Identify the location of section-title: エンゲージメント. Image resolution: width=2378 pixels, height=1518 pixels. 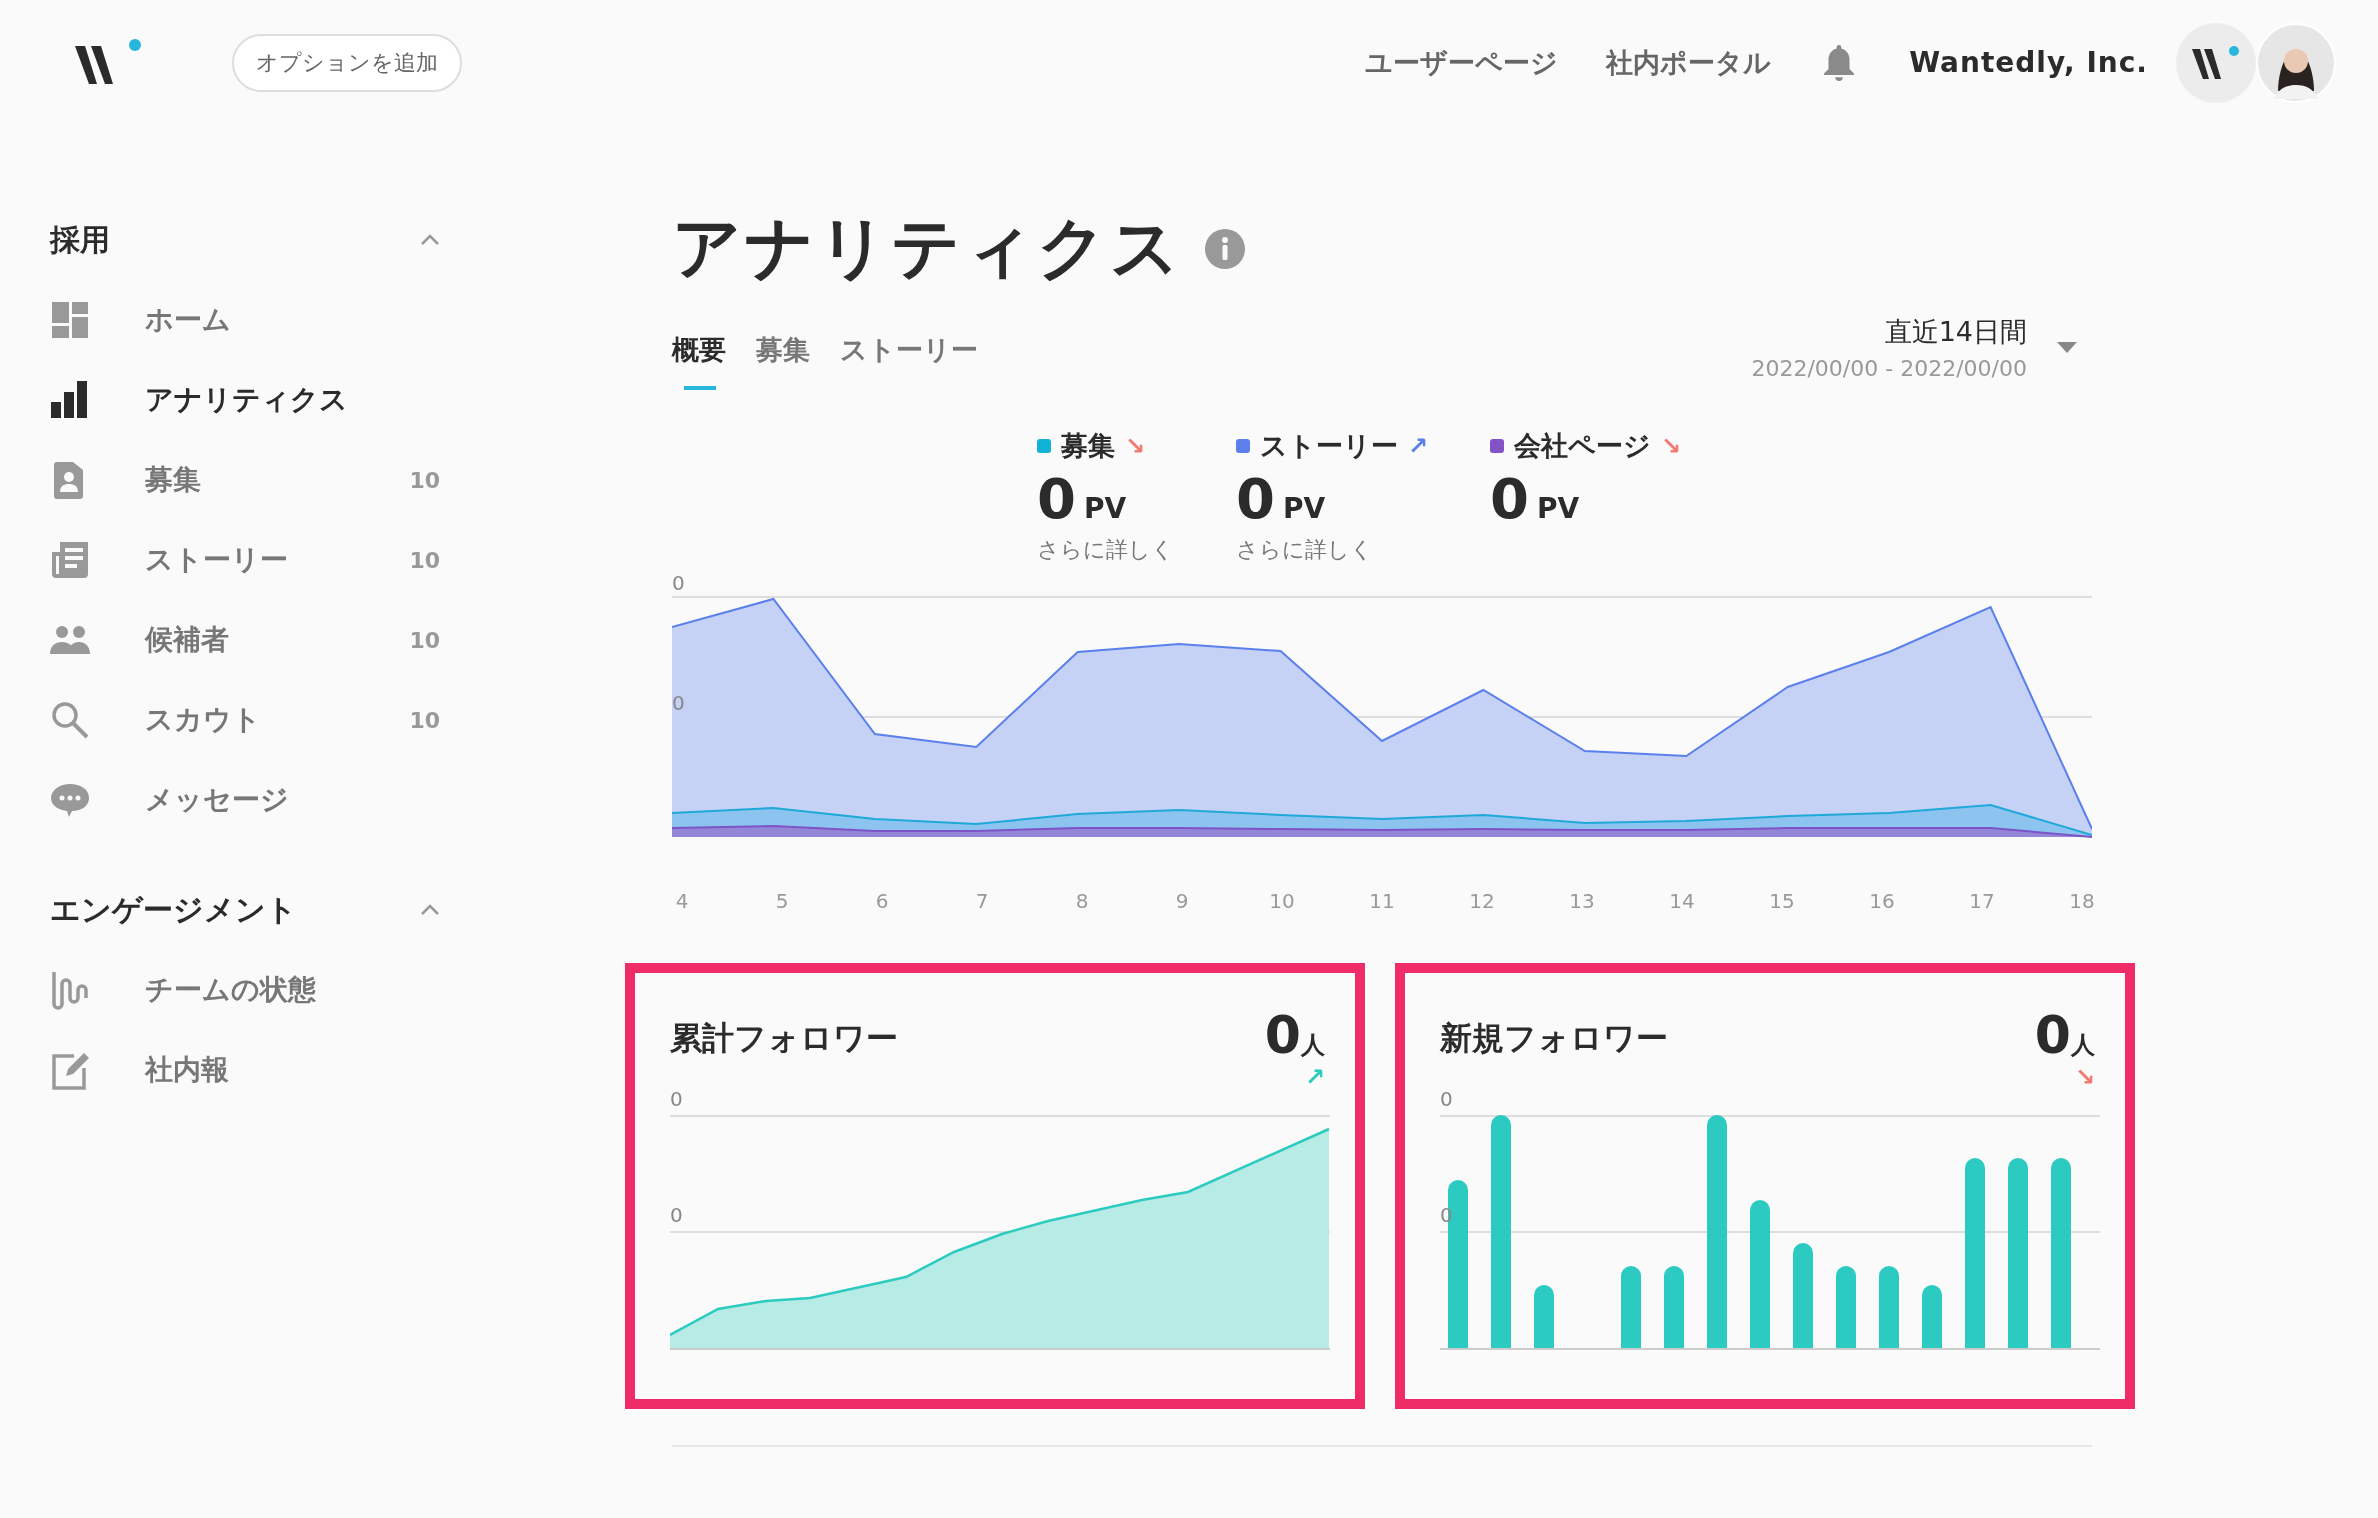
(173, 909).